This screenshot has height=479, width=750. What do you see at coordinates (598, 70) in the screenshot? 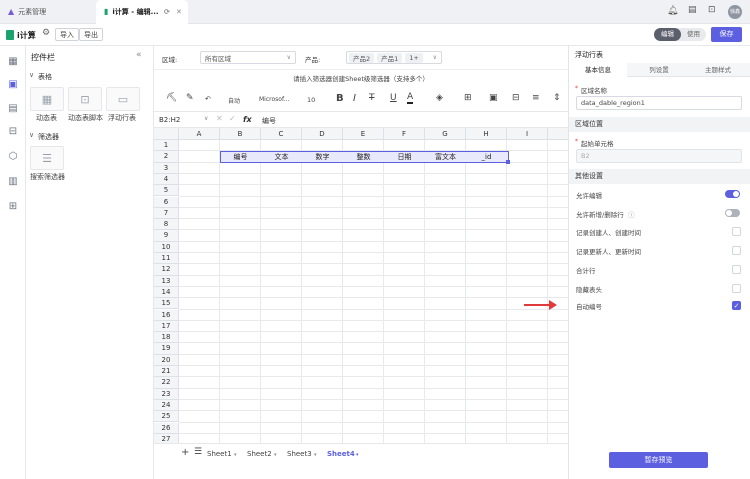
I see `tab-basic-info: 基本信息` at bounding box center [598, 70].